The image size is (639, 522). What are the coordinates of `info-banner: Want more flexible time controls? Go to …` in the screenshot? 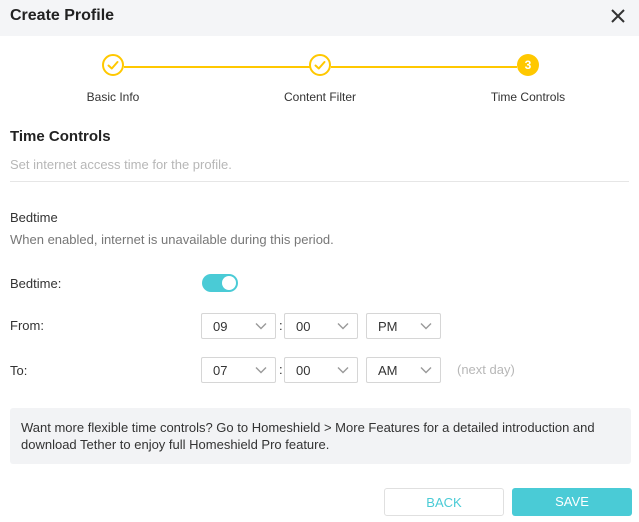 It's located at (320, 436).